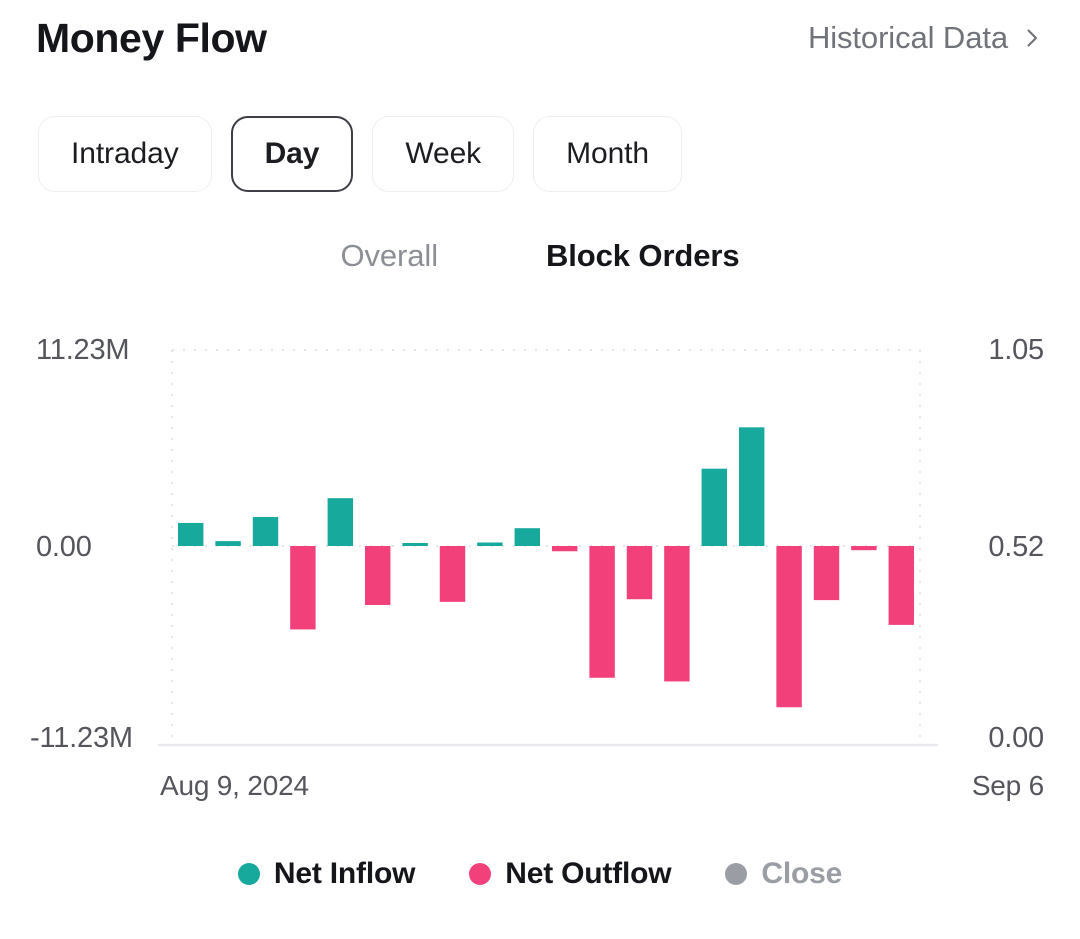 This screenshot has height=939, width=1080. What do you see at coordinates (390, 256) in the screenshot?
I see `tab-overall: Overall` at bounding box center [390, 256].